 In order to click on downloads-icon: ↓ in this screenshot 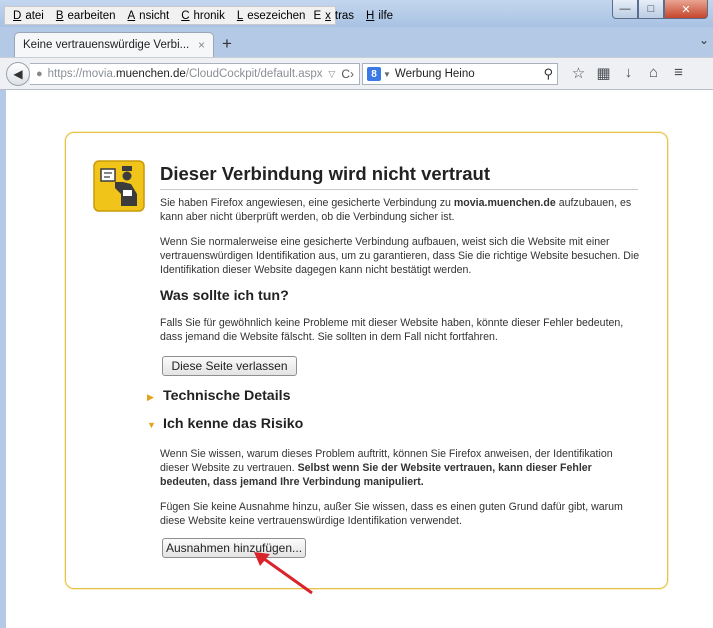, I will do `click(628, 73)`.